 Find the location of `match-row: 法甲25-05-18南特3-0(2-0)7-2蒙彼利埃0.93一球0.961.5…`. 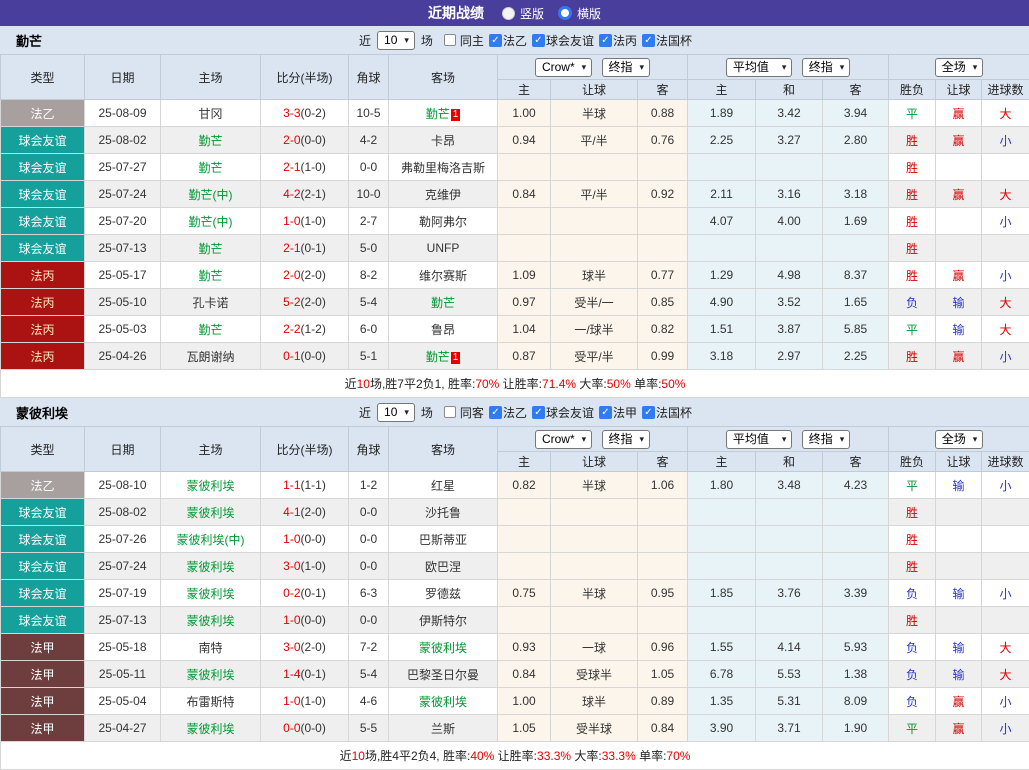

match-row: 法甲25-05-18南特3-0(2-0)7-2蒙彼利埃0.93一球0.961.5… is located at coordinates (515, 647).